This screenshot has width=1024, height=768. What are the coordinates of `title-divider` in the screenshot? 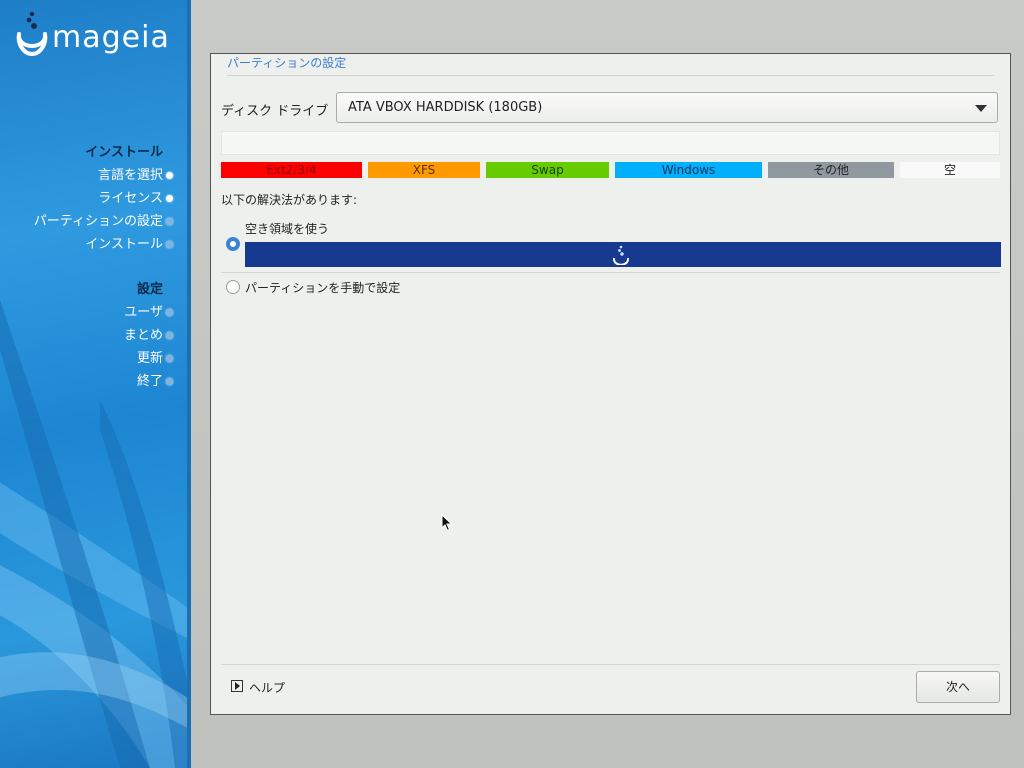 It's located at (610, 75).